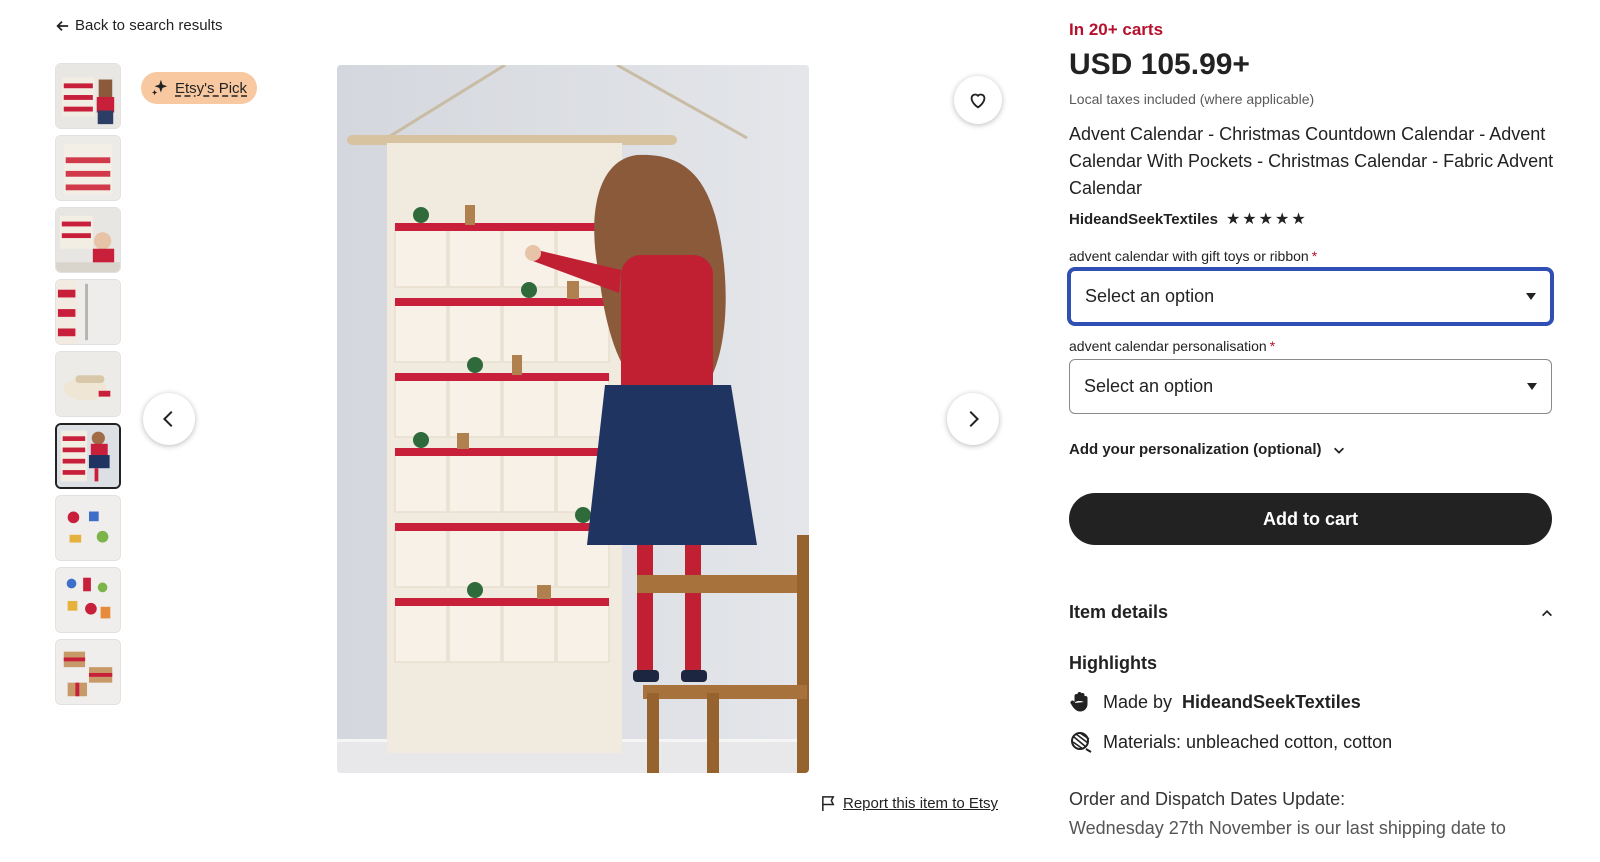 Image resolution: width=1600 pixels, height=862 pixels. Describe the element at coordinates (1192, 99) in the screenshot. I see `tax-note: Local taxes included (where applicable)` at that location.